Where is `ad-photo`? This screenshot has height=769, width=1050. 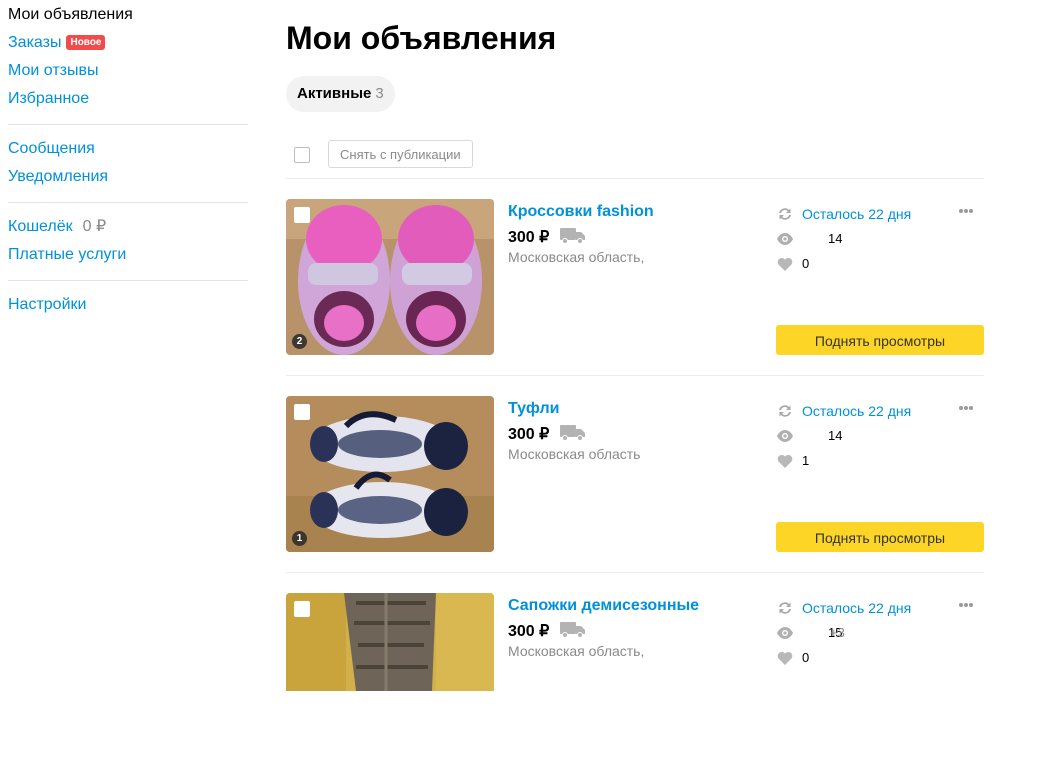
ad-photo is located at coordinates (390, 642).